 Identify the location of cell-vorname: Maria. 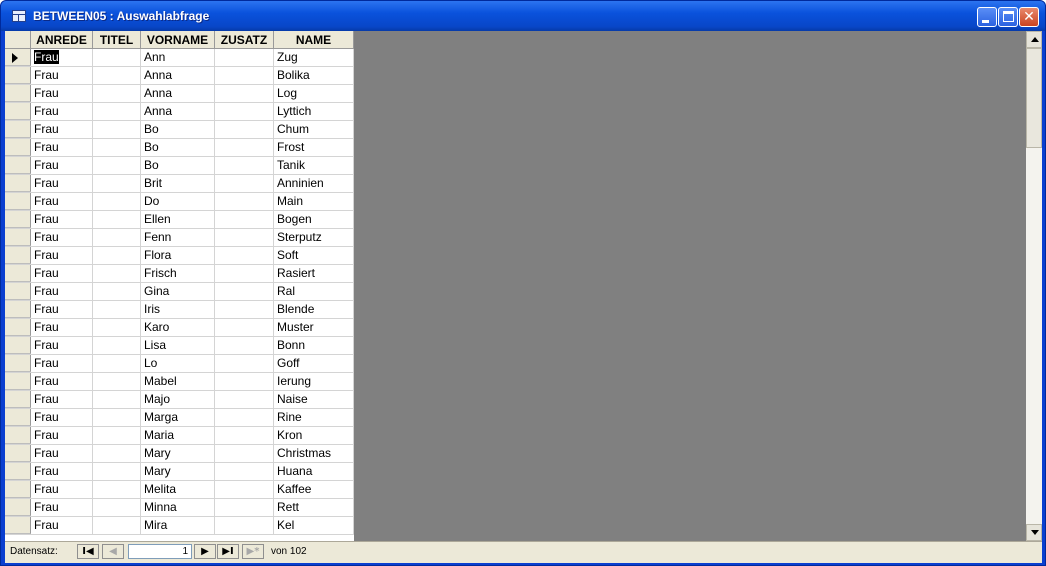
(178, 435).